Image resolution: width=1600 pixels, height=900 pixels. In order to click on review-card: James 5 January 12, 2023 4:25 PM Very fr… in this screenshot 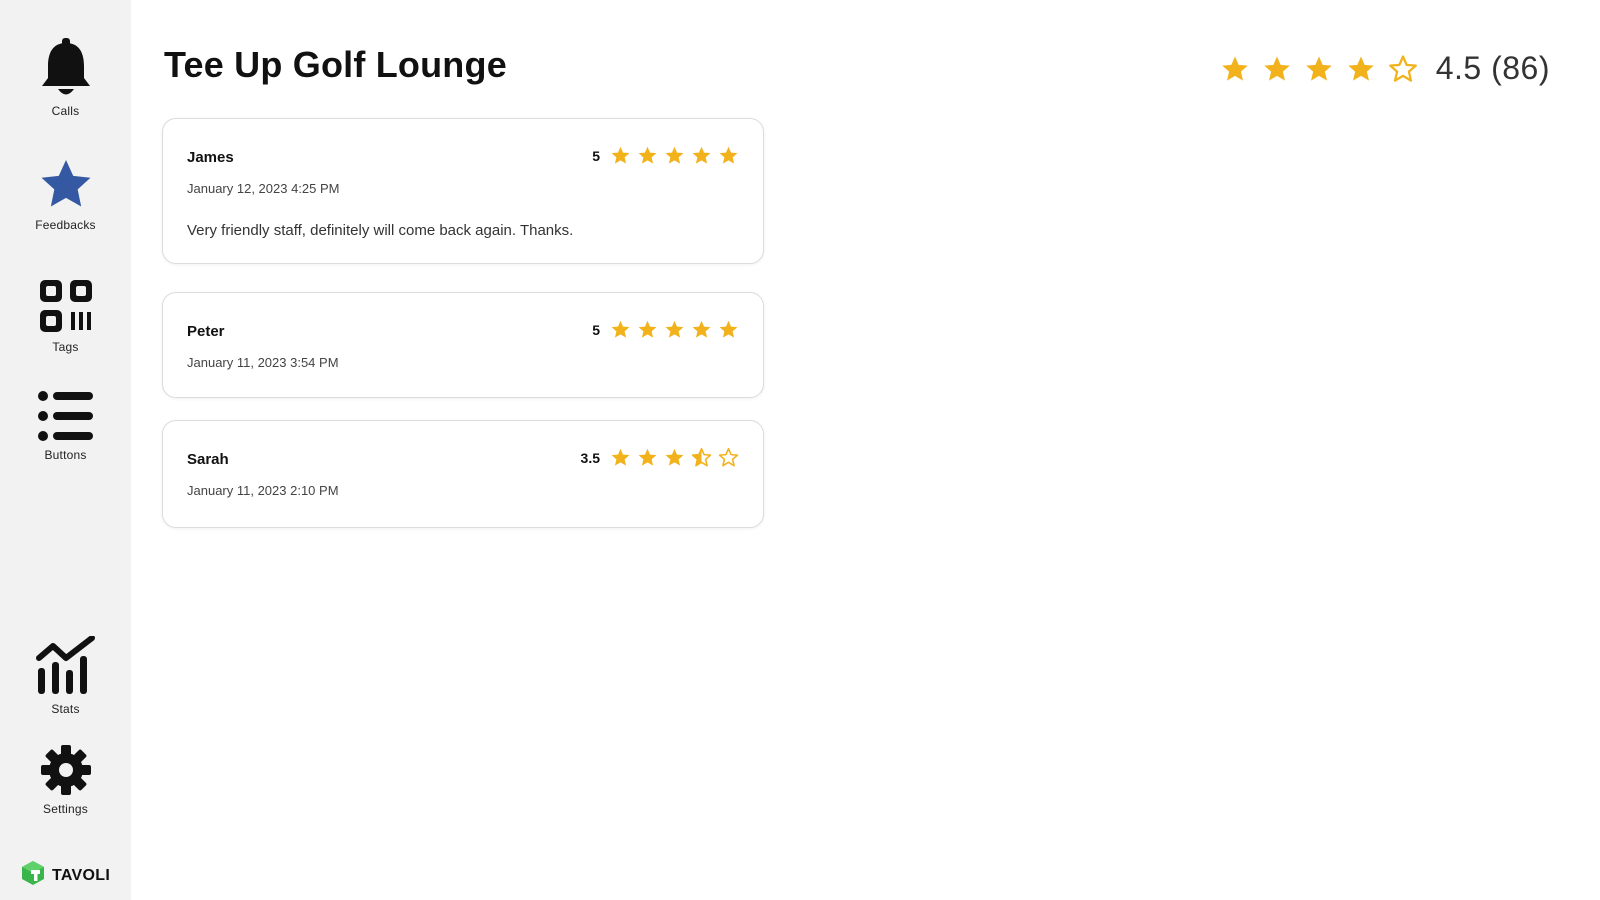, I will do `click(463, 191)`.